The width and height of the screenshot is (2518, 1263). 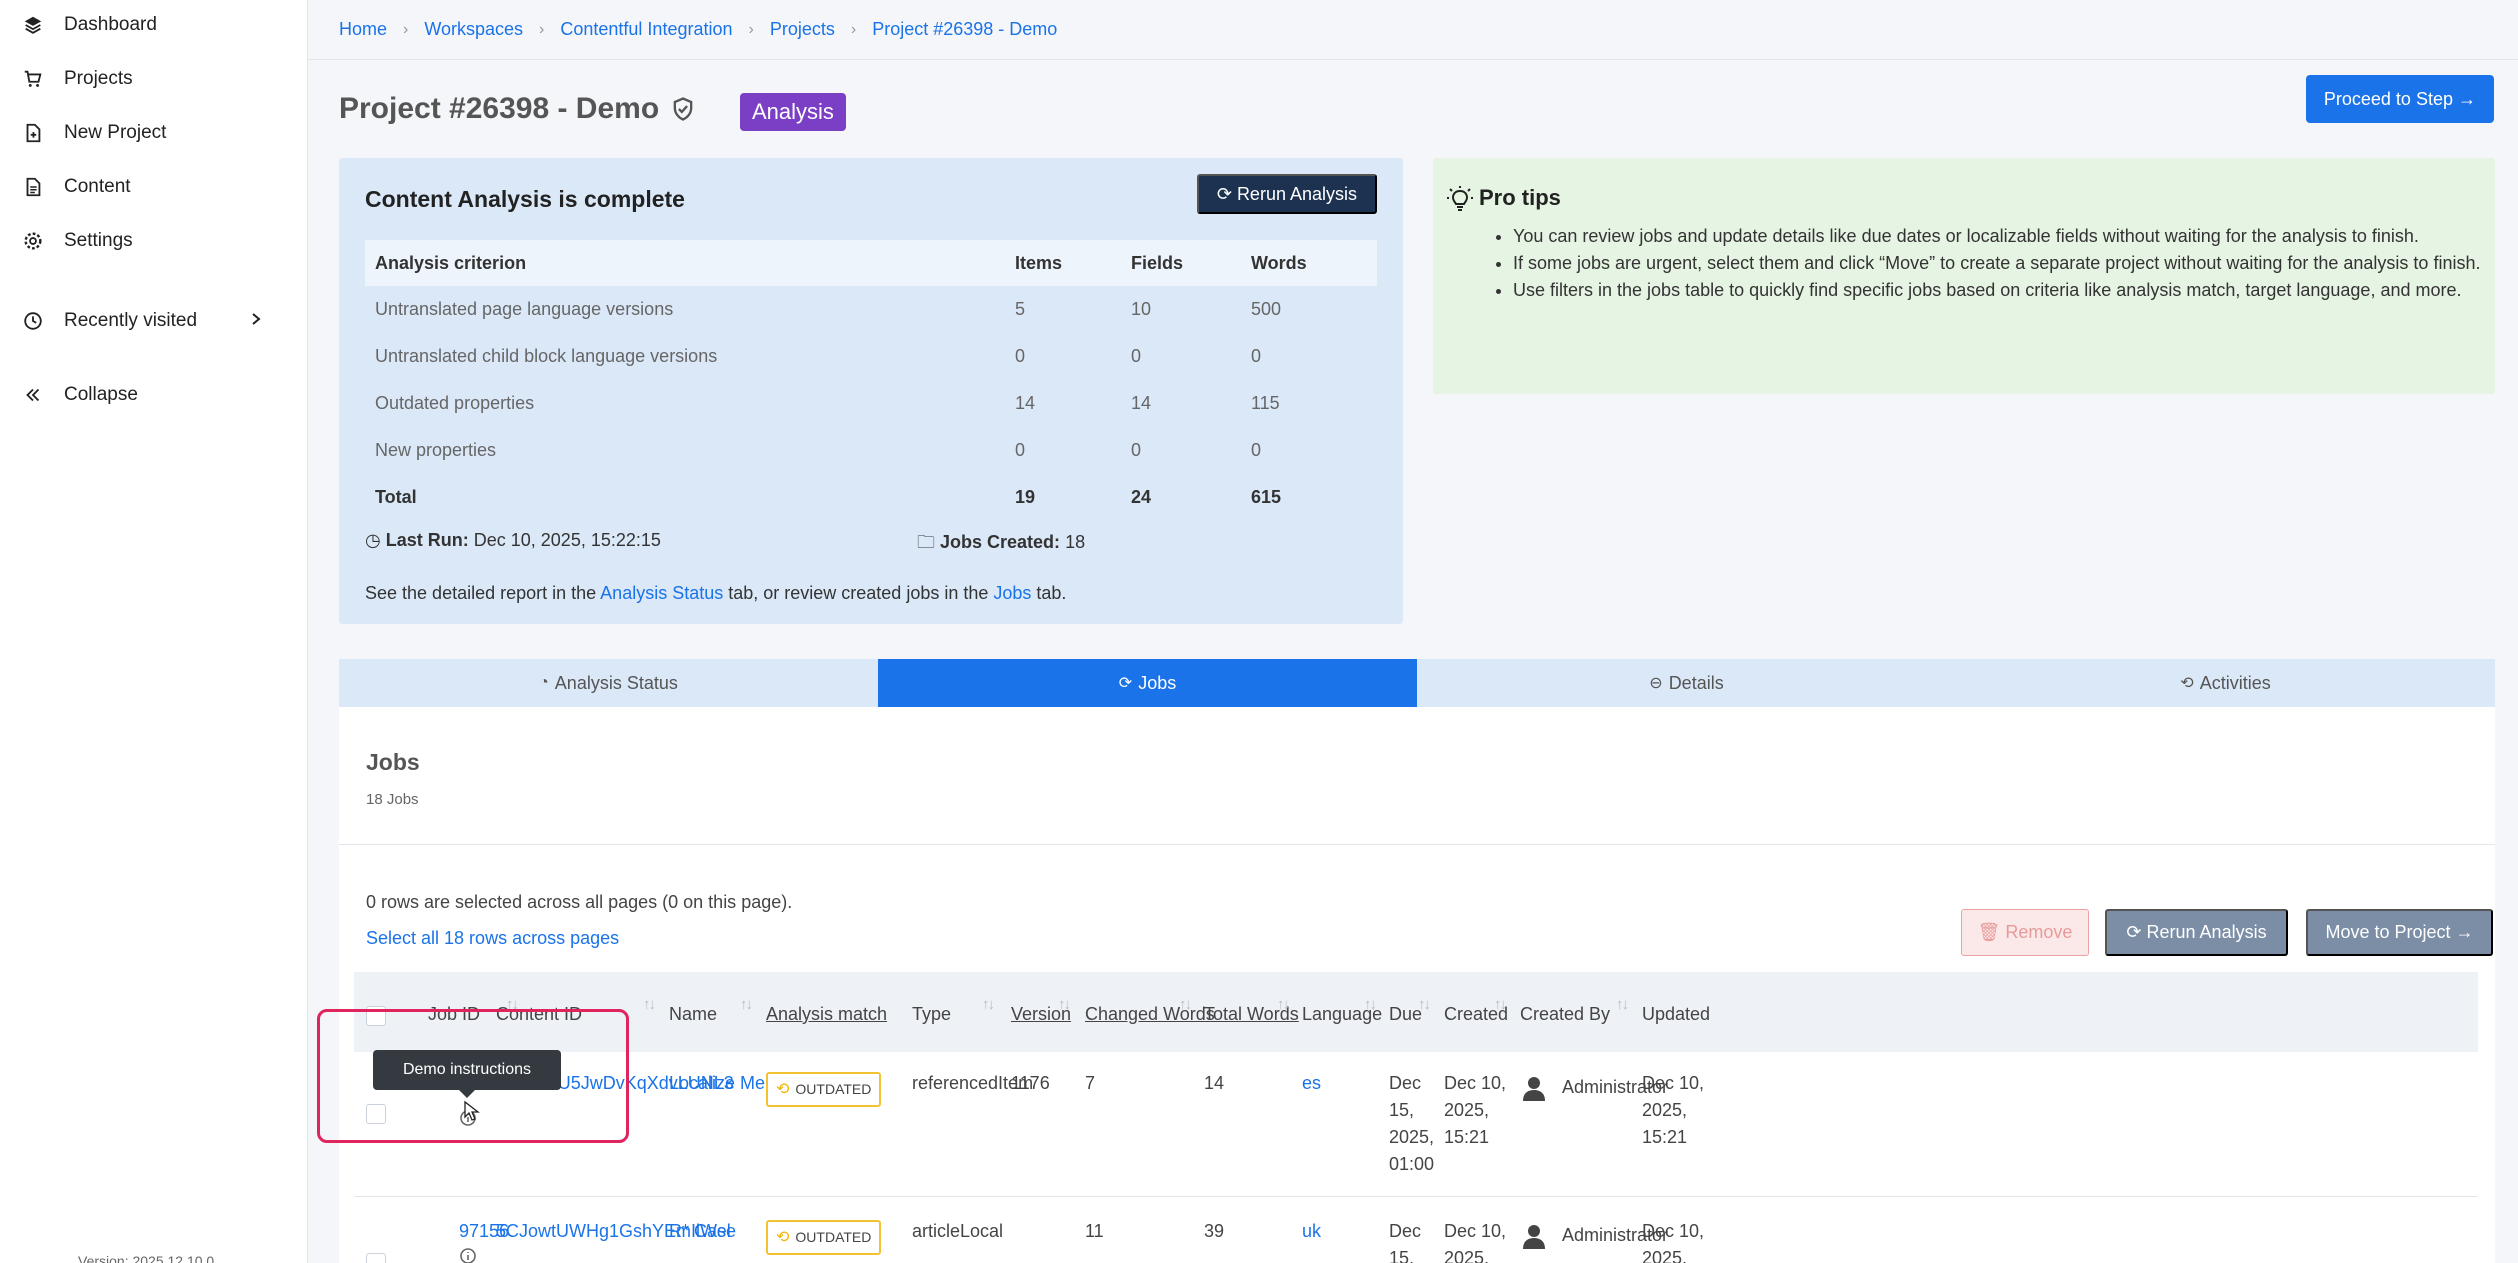 What do you see at coordinates (2196, 932) in the screenshot?
I see `rerun-analysis-button-jobs: ⟳ Rerun Analysis` at bounding box center [2196, 932].